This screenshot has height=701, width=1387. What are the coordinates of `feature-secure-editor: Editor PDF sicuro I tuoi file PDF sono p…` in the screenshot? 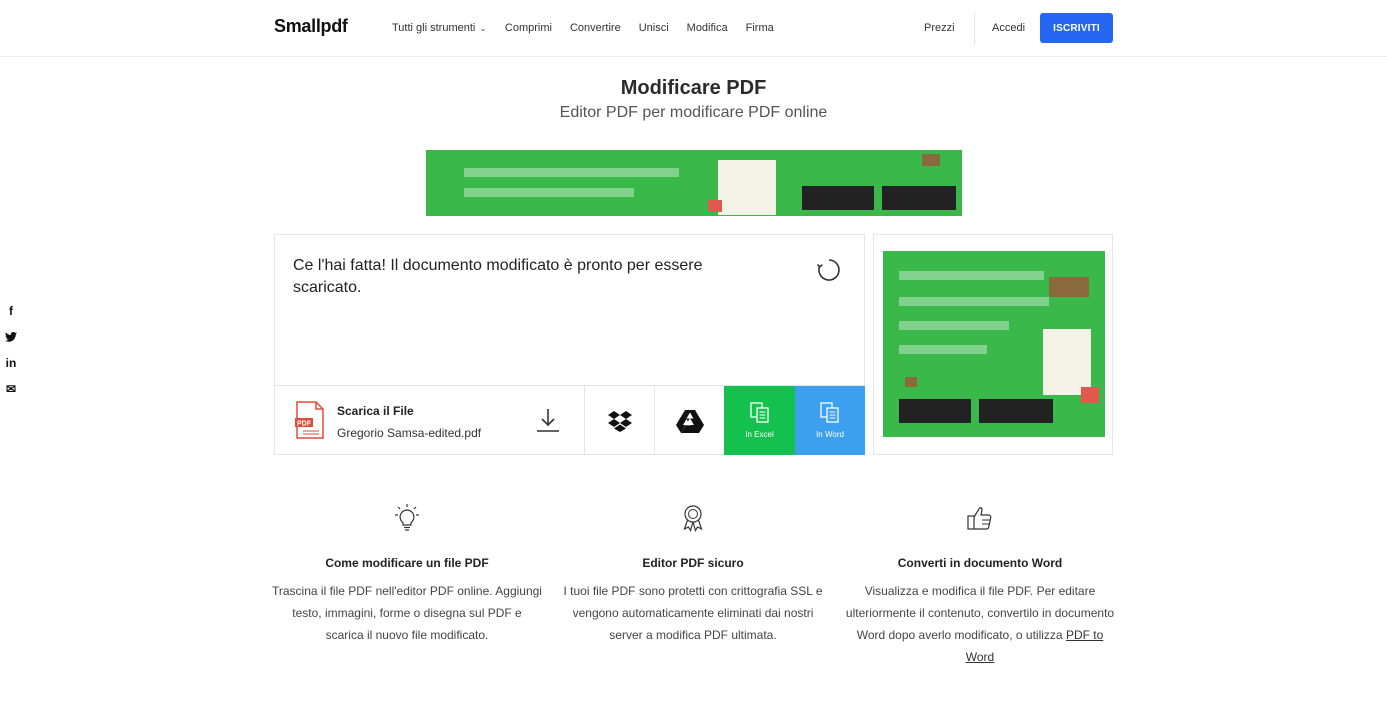 It's located at (693, 574).